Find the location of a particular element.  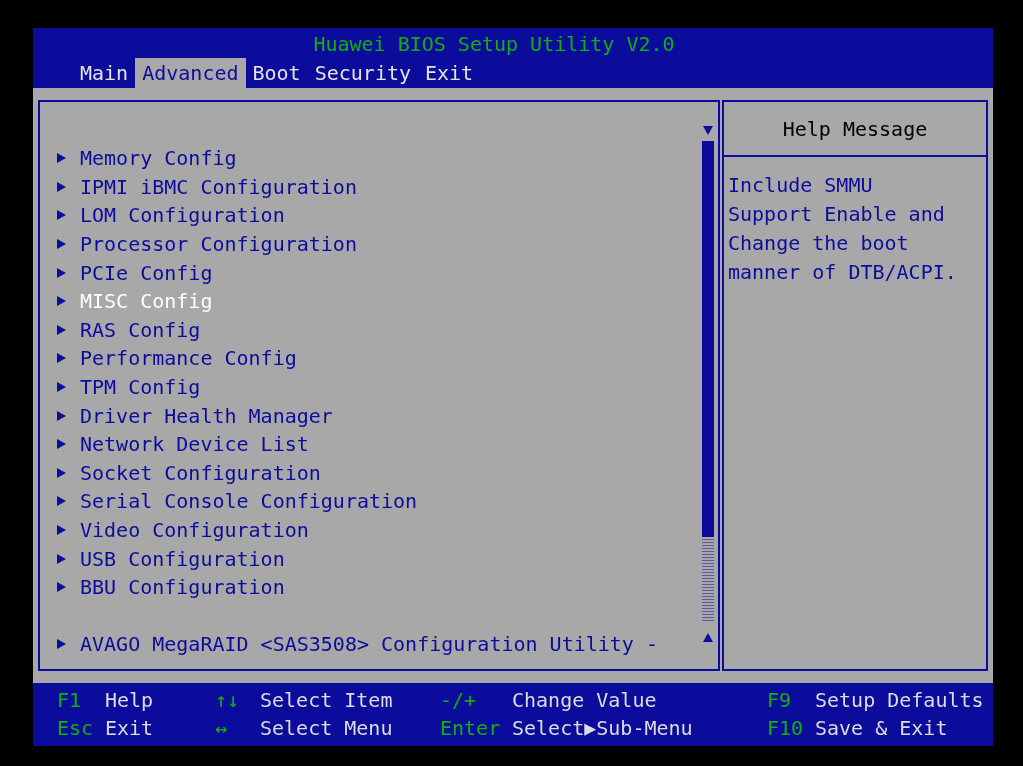

key-label: Esc is located at coordinates (76, 728).